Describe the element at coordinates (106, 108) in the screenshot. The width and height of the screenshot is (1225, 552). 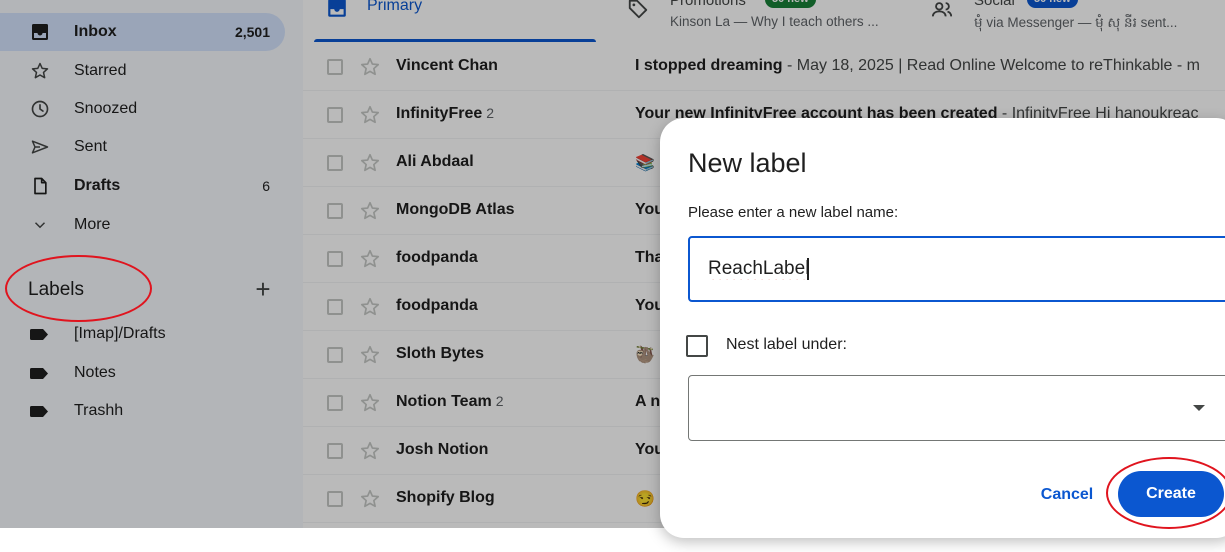
I see `sidebar-item-label: Snoozed` at that location.